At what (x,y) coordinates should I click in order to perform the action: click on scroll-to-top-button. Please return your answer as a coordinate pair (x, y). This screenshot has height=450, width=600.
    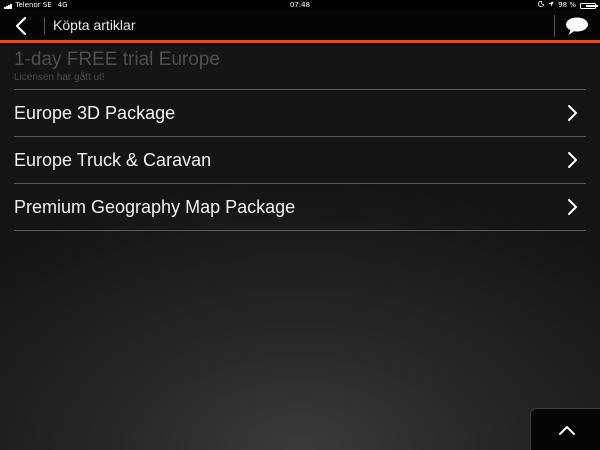
    Looking at the image, I should click on (565, 429).